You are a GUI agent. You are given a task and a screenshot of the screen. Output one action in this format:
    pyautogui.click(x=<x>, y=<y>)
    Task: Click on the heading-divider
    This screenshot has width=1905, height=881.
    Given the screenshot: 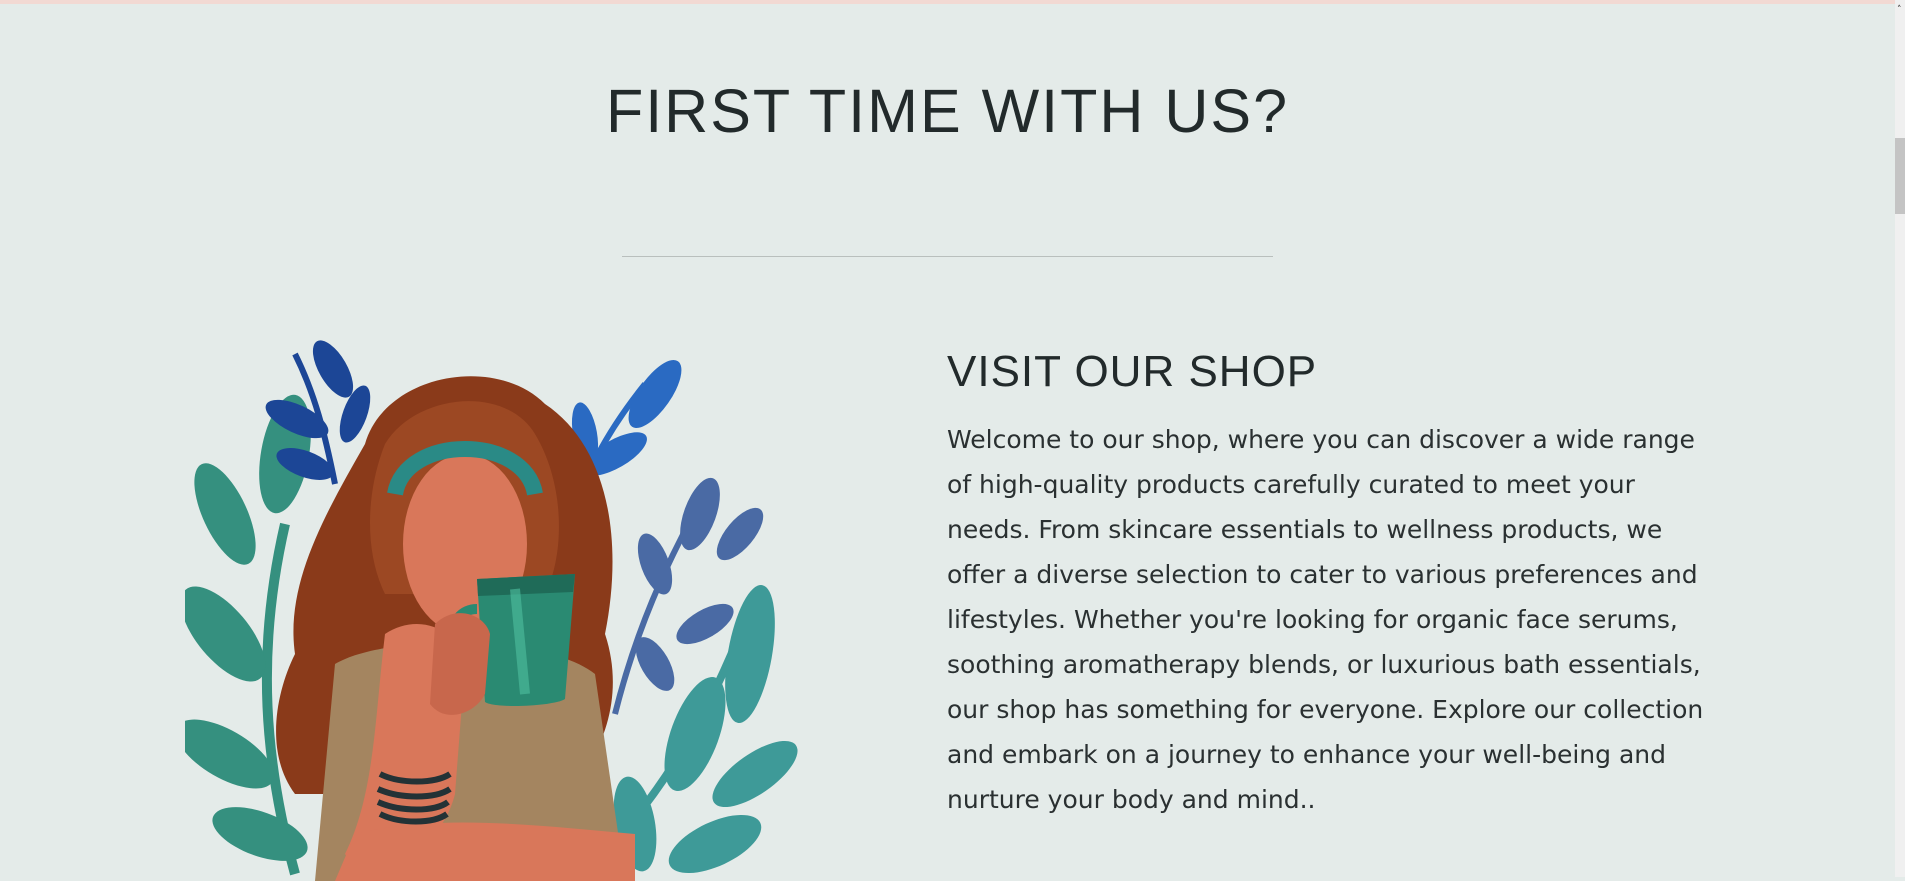 What is the action you would take?
    pyautogui.click(x=947, y=256)
    